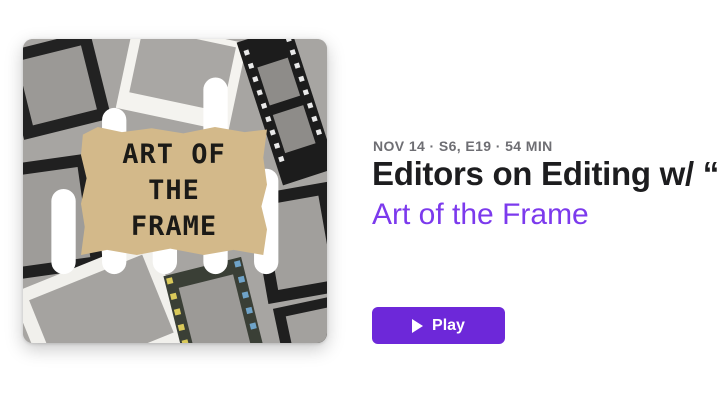 The image size is (720, 400). I want to click on play-icon, so click(418, 325).